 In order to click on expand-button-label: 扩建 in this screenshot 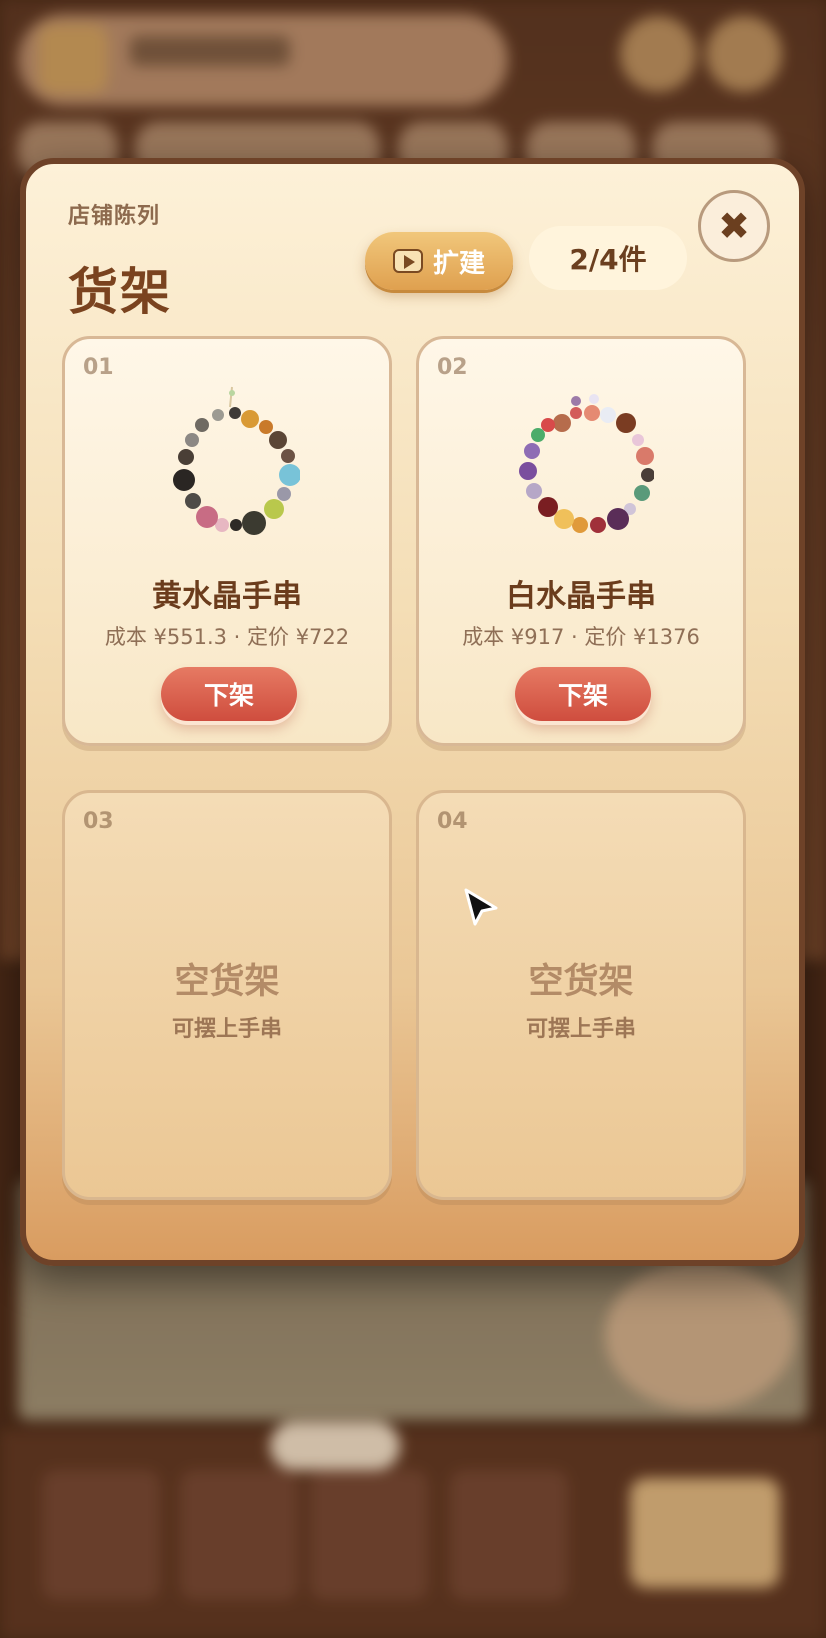, I will do `click(458, 263)`.